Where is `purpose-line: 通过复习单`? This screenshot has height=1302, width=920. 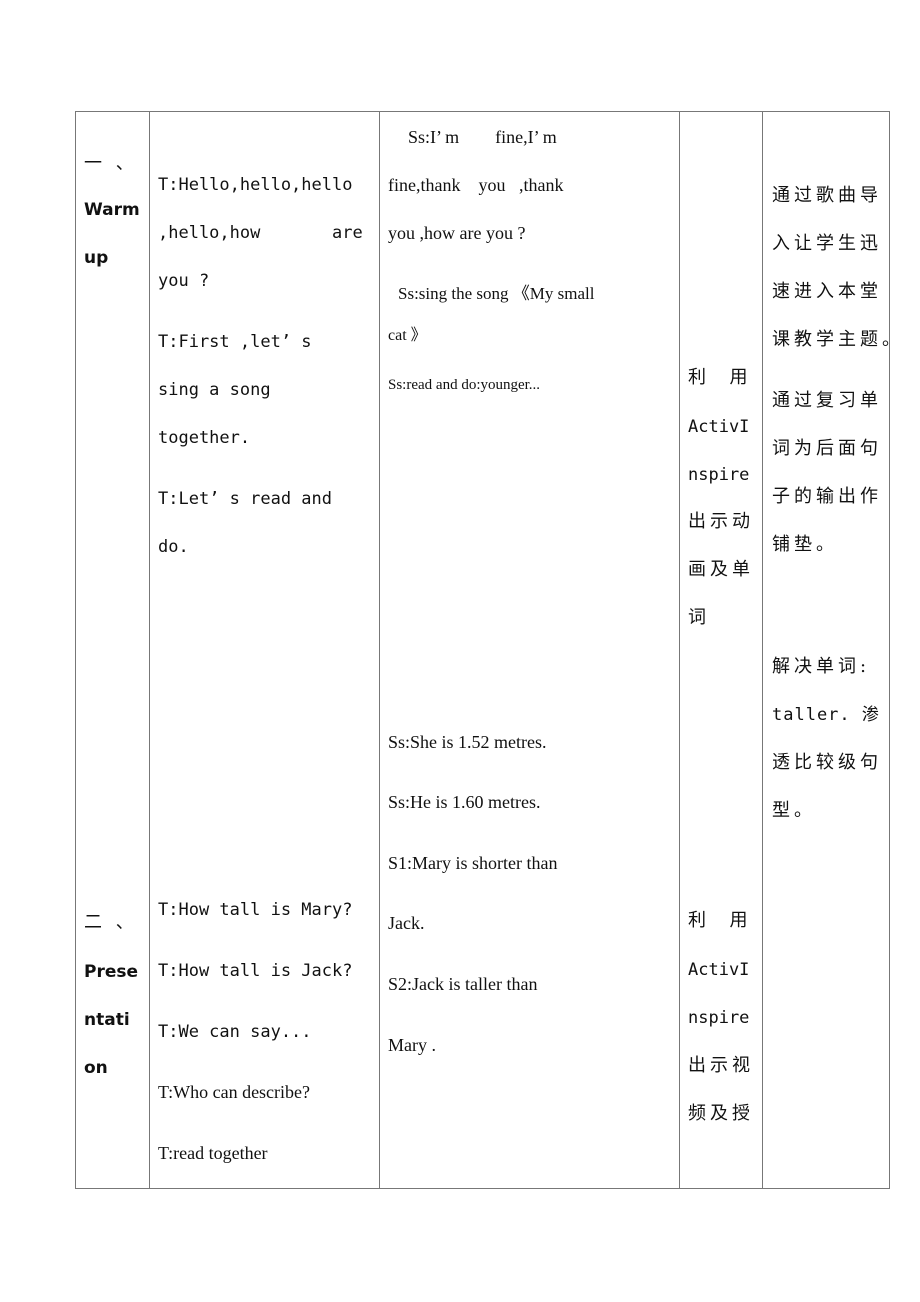
purpose-line: 通过复习单 is located at coordinates (827, 400).